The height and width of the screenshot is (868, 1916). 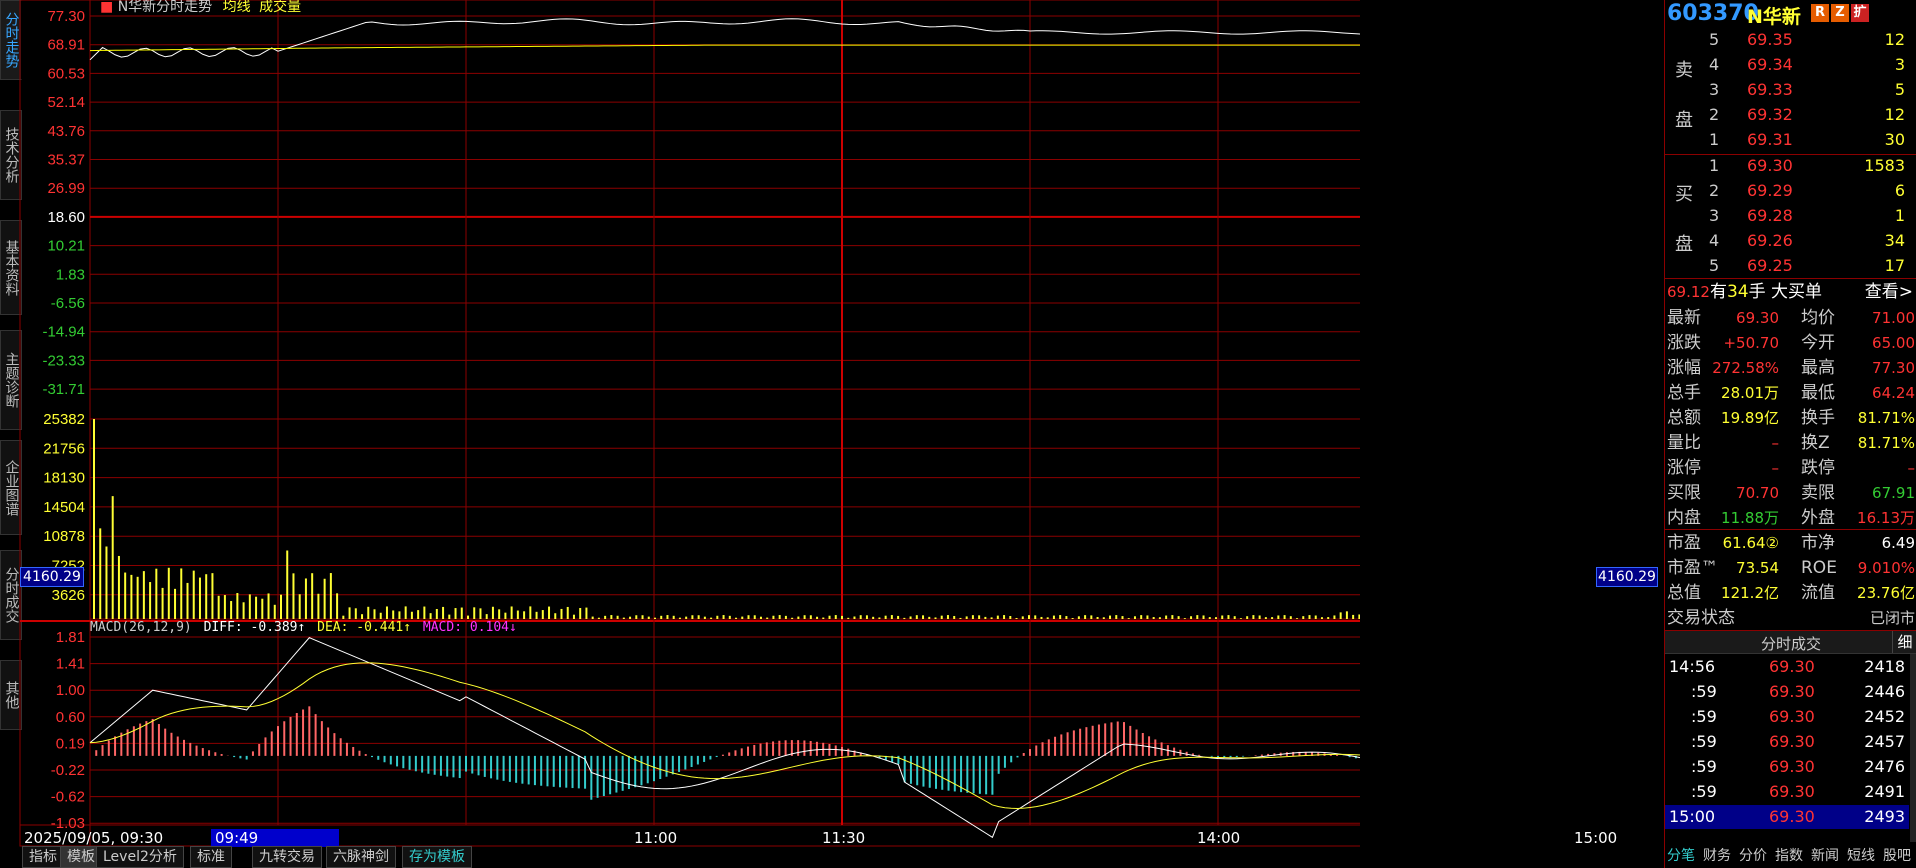 What do you see at coordinates (66, 45) in the screenshot?
I see `price-tick-left: 68.91` at bounding box center [66, 45].